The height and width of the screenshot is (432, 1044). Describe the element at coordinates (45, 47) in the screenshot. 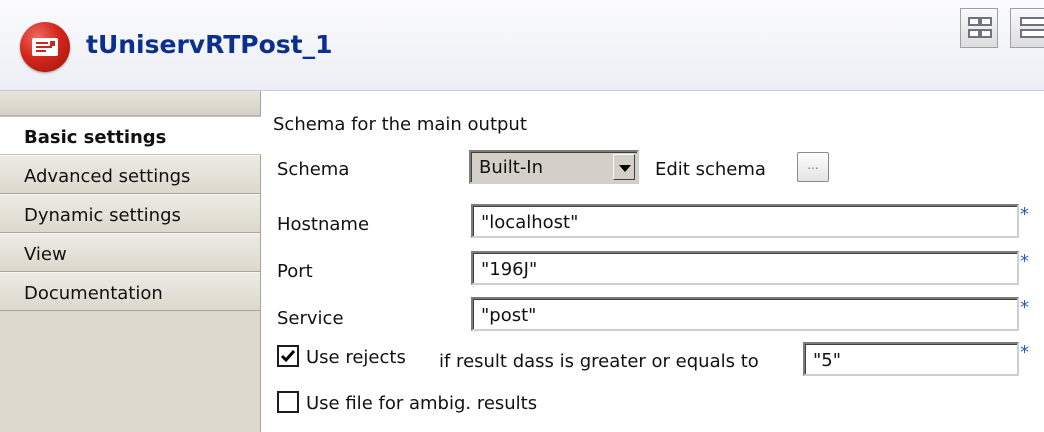

I see `mail-post-icon` at that location.